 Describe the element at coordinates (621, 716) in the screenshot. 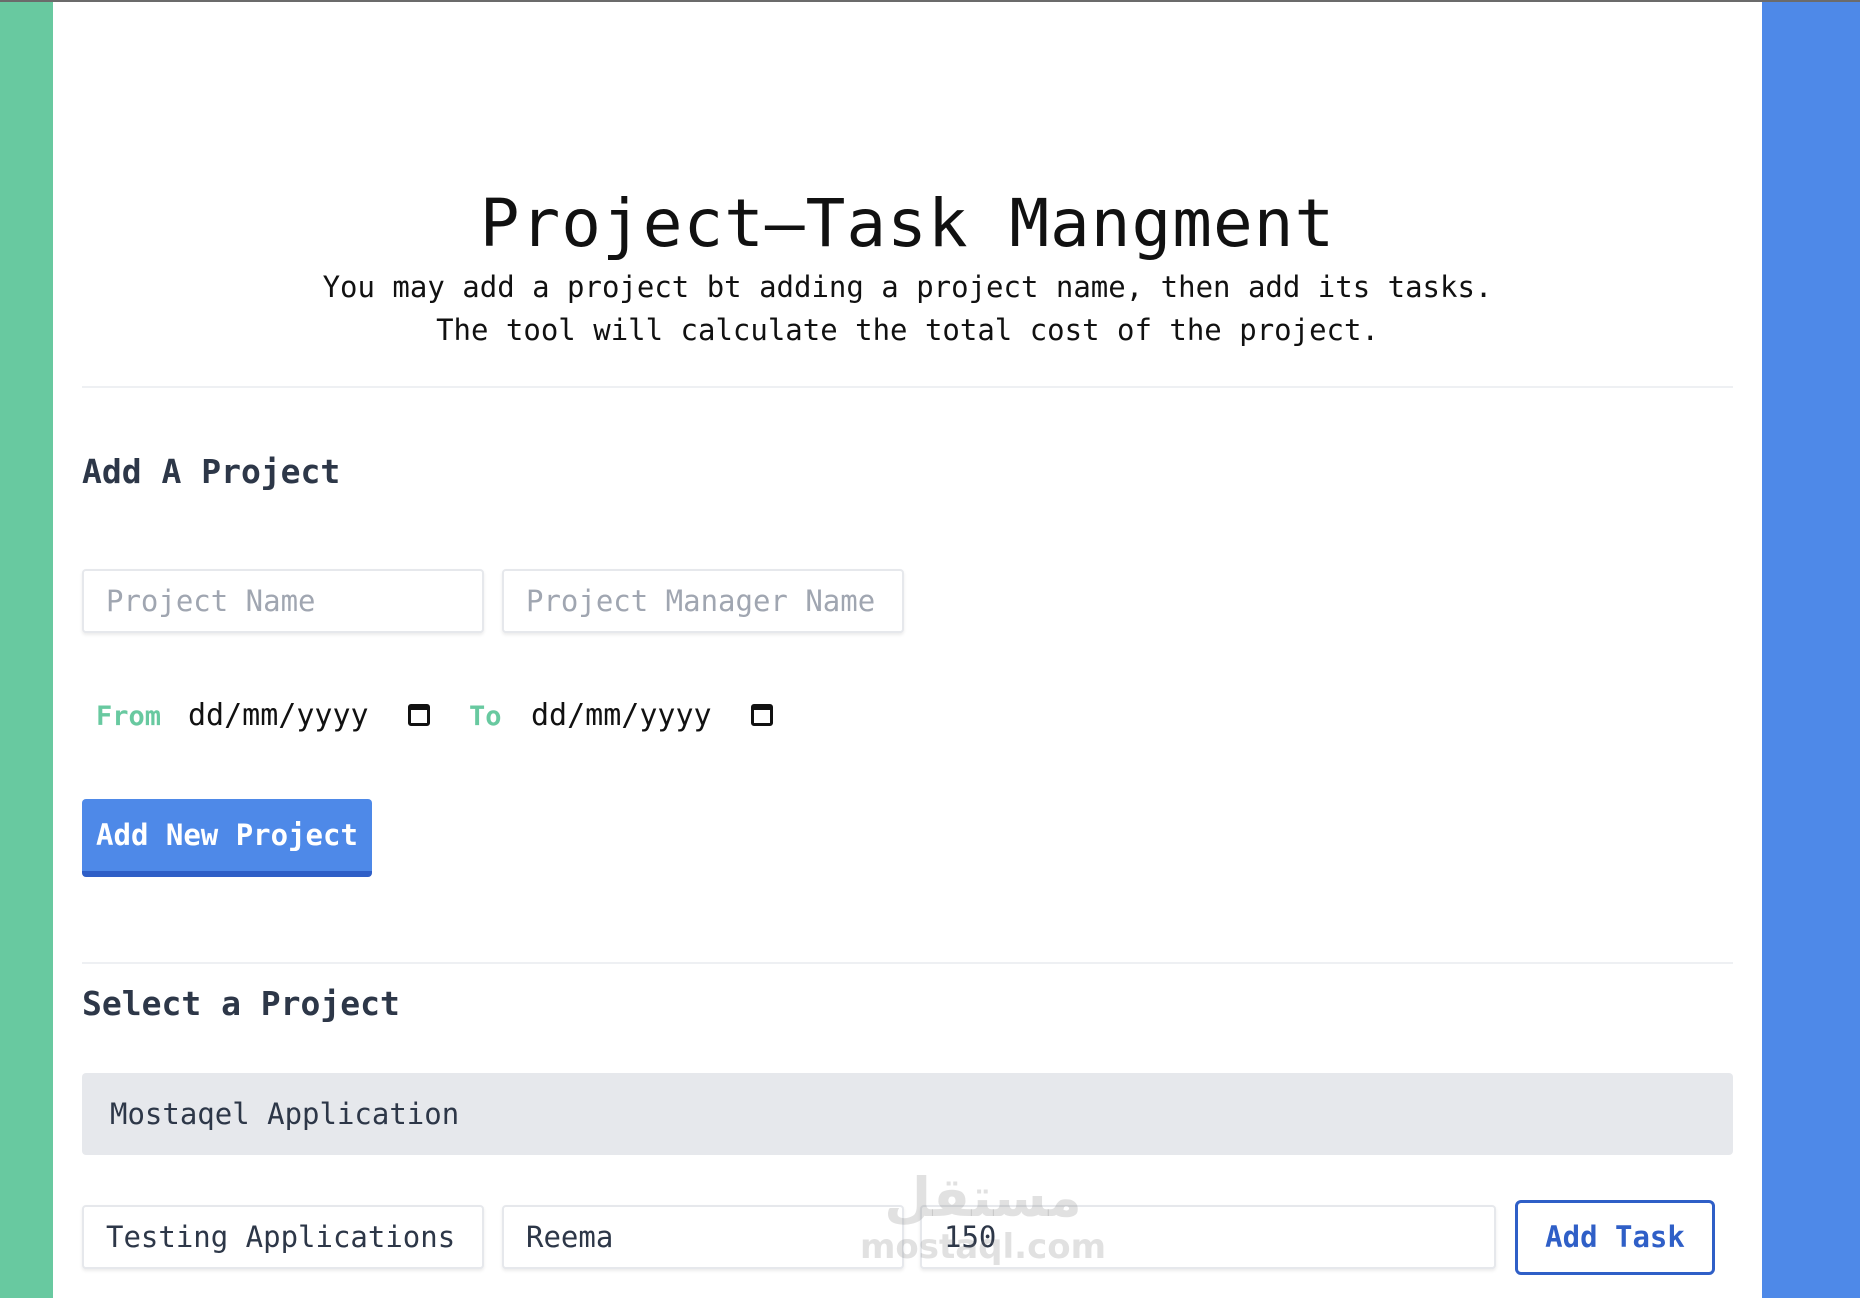

I see `to-date-input: dd/mm/yyyy` at that location.